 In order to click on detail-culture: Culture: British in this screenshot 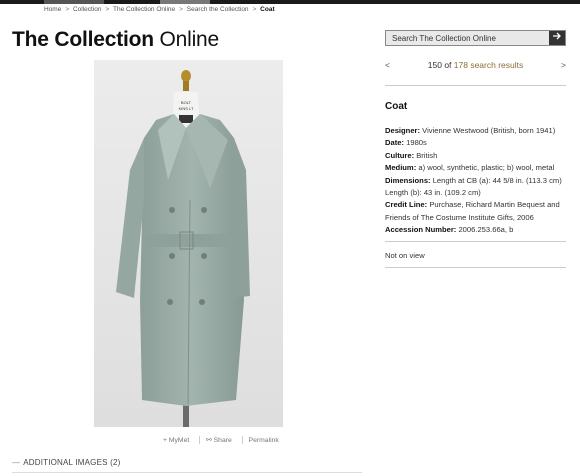, I will do `click(411, 155)`.